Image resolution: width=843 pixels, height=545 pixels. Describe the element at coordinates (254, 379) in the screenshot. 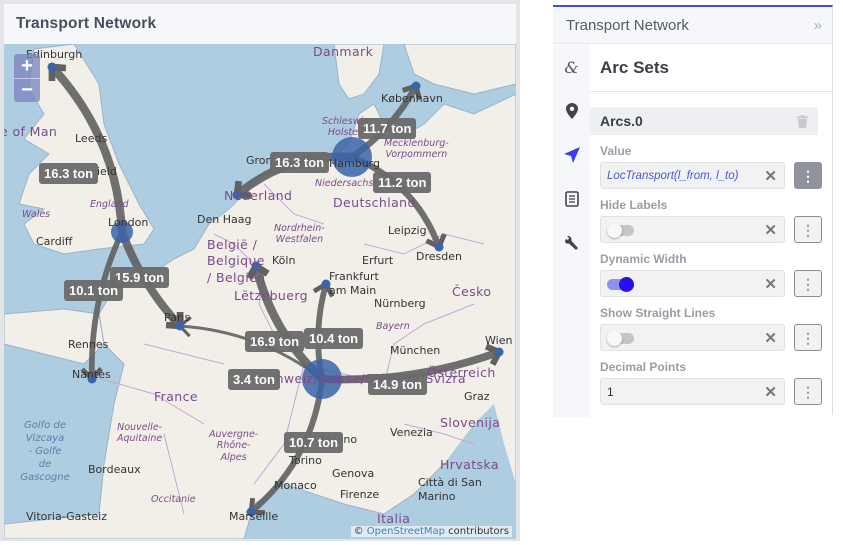

I see `arc-label: 3.4 ton` at that location.